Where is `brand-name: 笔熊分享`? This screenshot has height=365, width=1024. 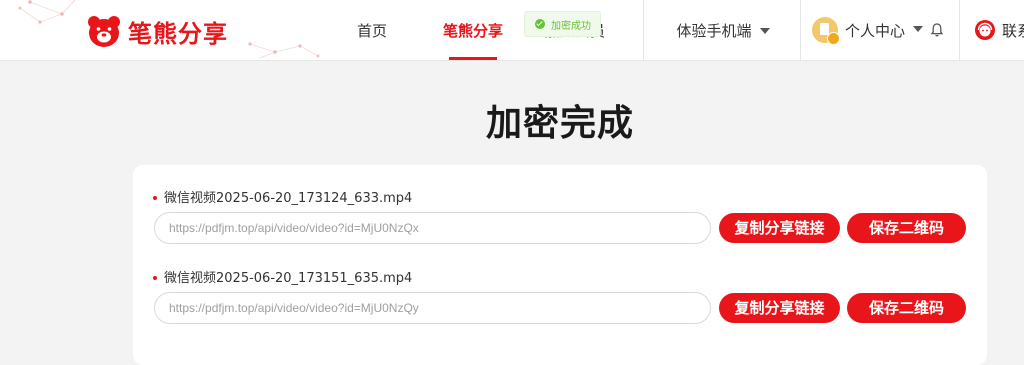
brand-name: 笔熊分享 is located at coordinates (178, 33).